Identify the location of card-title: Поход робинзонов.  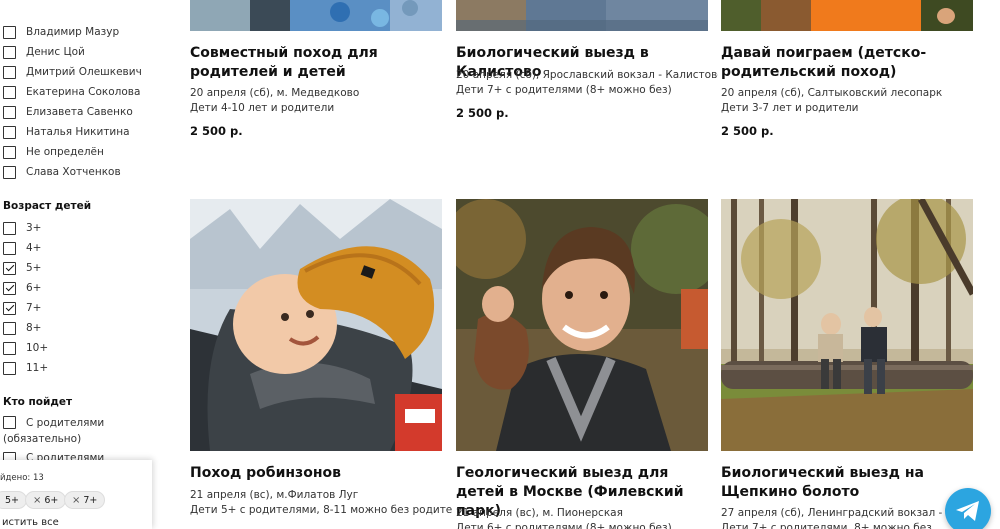
(319, 473).